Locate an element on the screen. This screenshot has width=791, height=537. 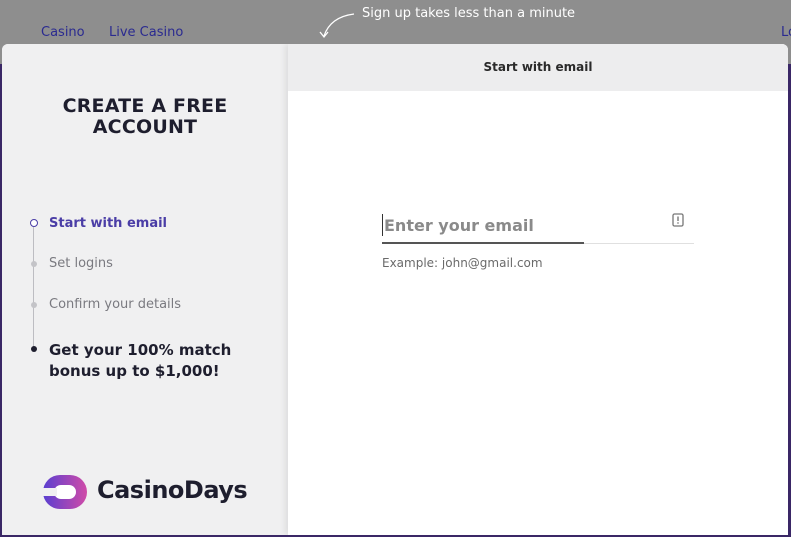
info-icon is located at coordinates (678, 220).